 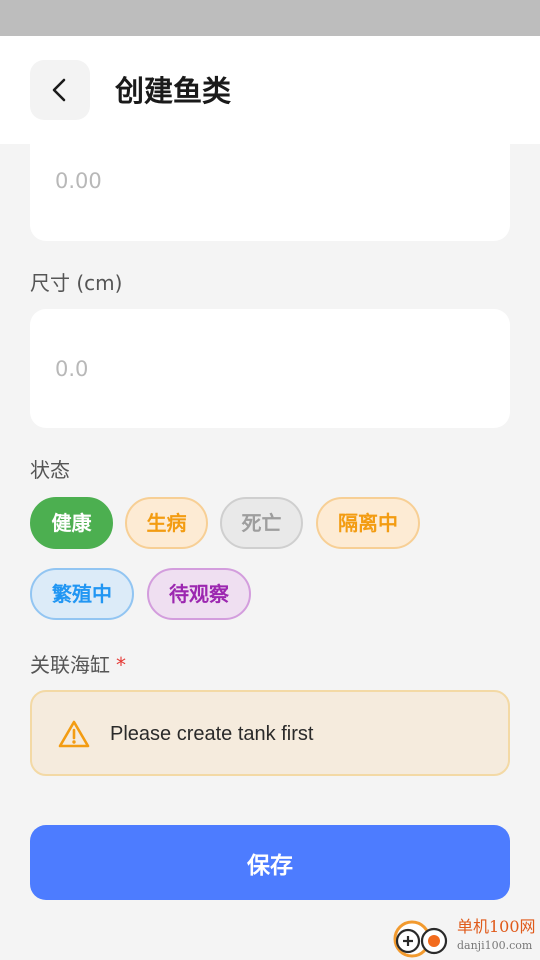 I want to click on status-chip-observation: 待观察, so click(x=199, y=594).